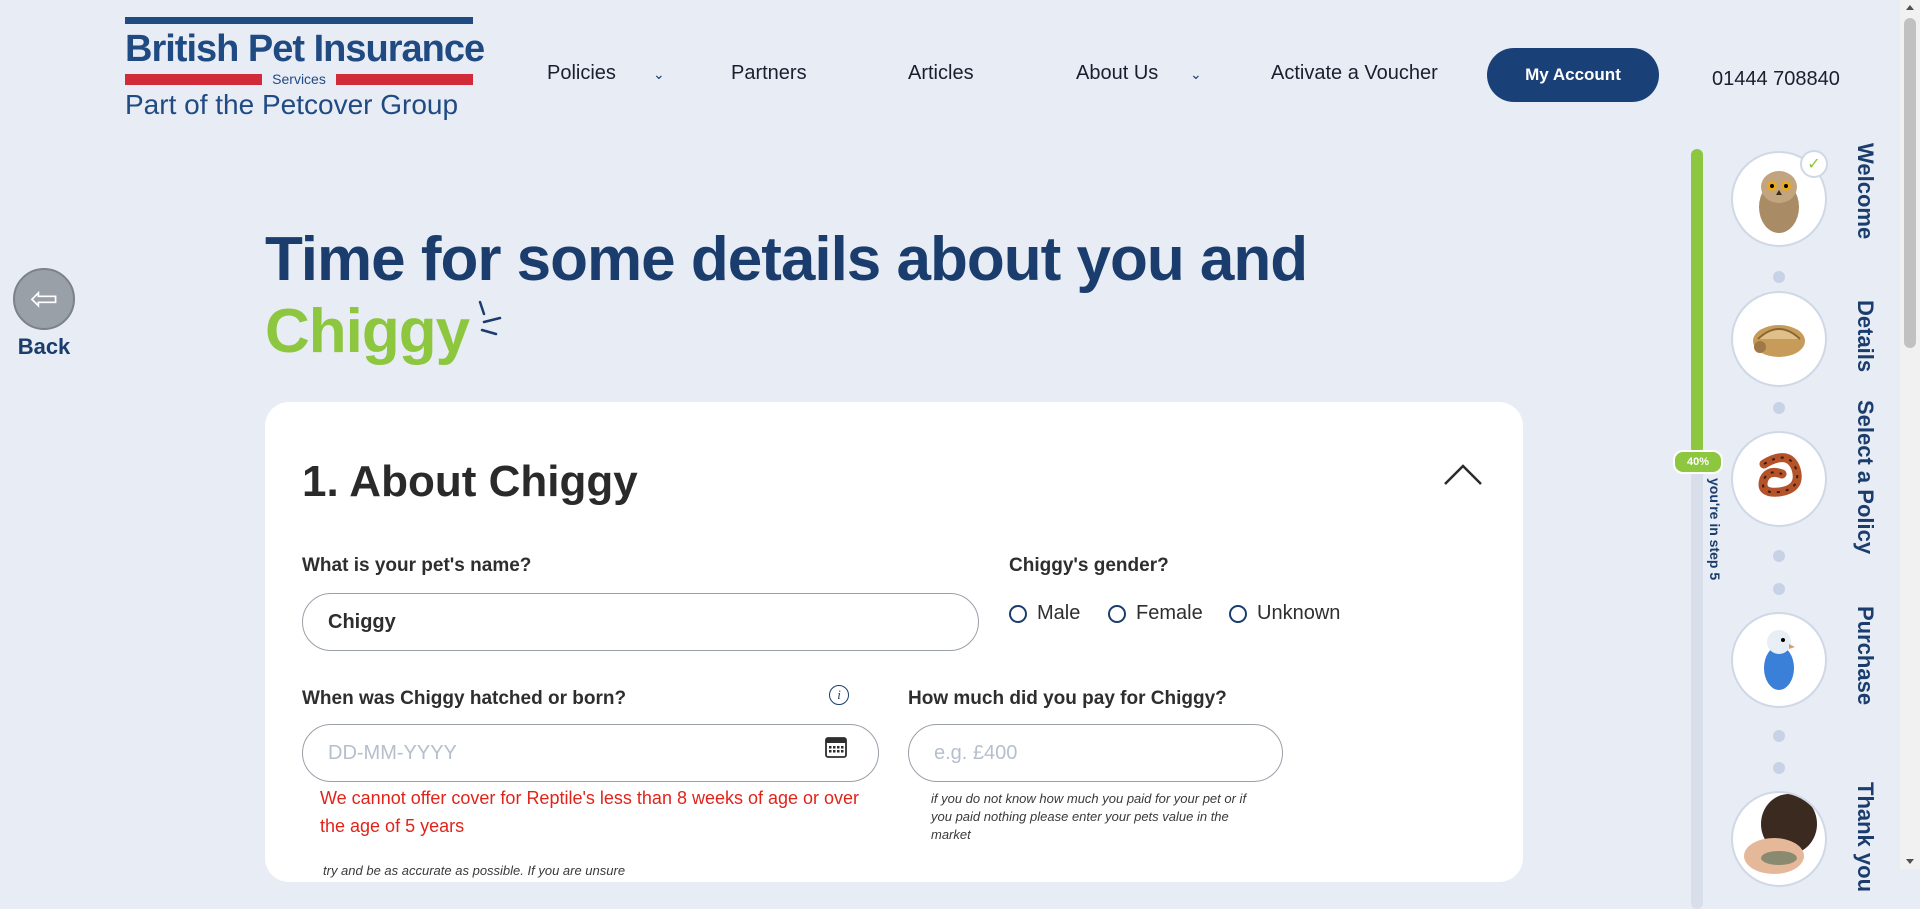  Describe the element at coordinates (1780, 475) in the screenshot. I see `snake-icon` at that location.